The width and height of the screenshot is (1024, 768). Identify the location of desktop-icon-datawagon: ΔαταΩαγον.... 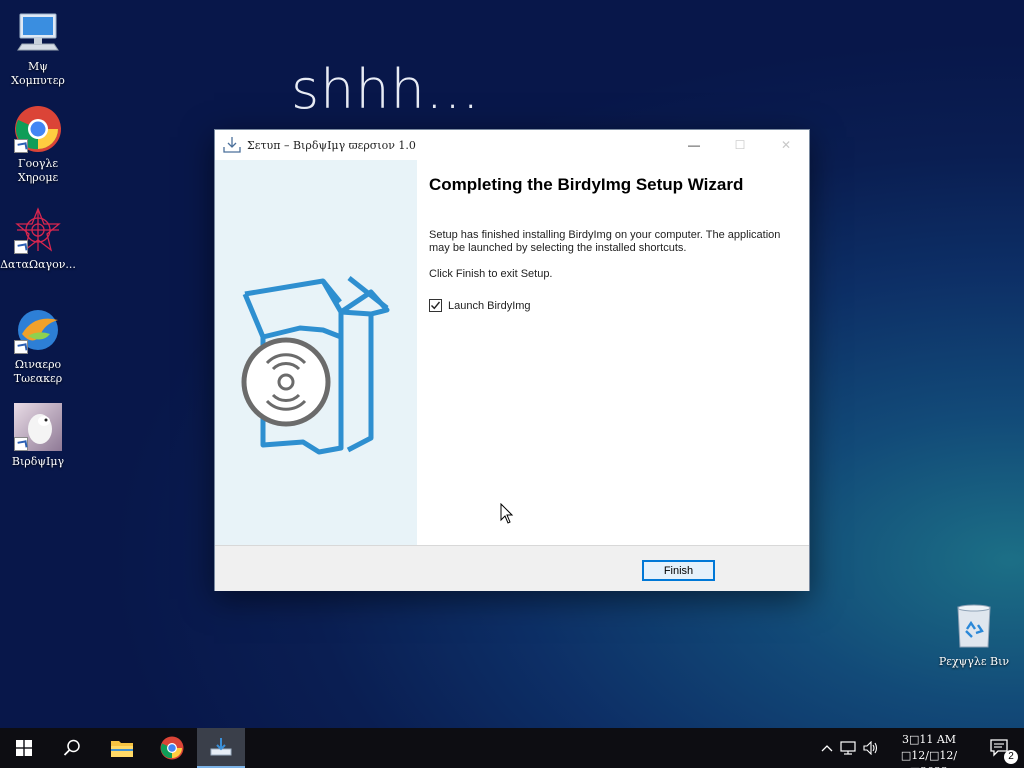
(38, 239).